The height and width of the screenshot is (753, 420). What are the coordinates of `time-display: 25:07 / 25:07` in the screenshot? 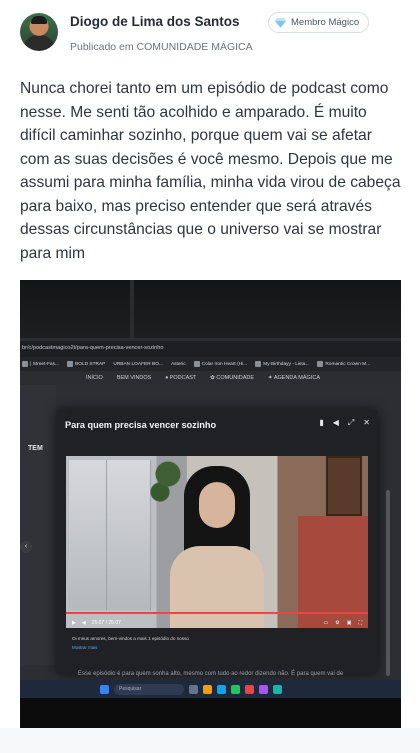 It's located at (106, 623).